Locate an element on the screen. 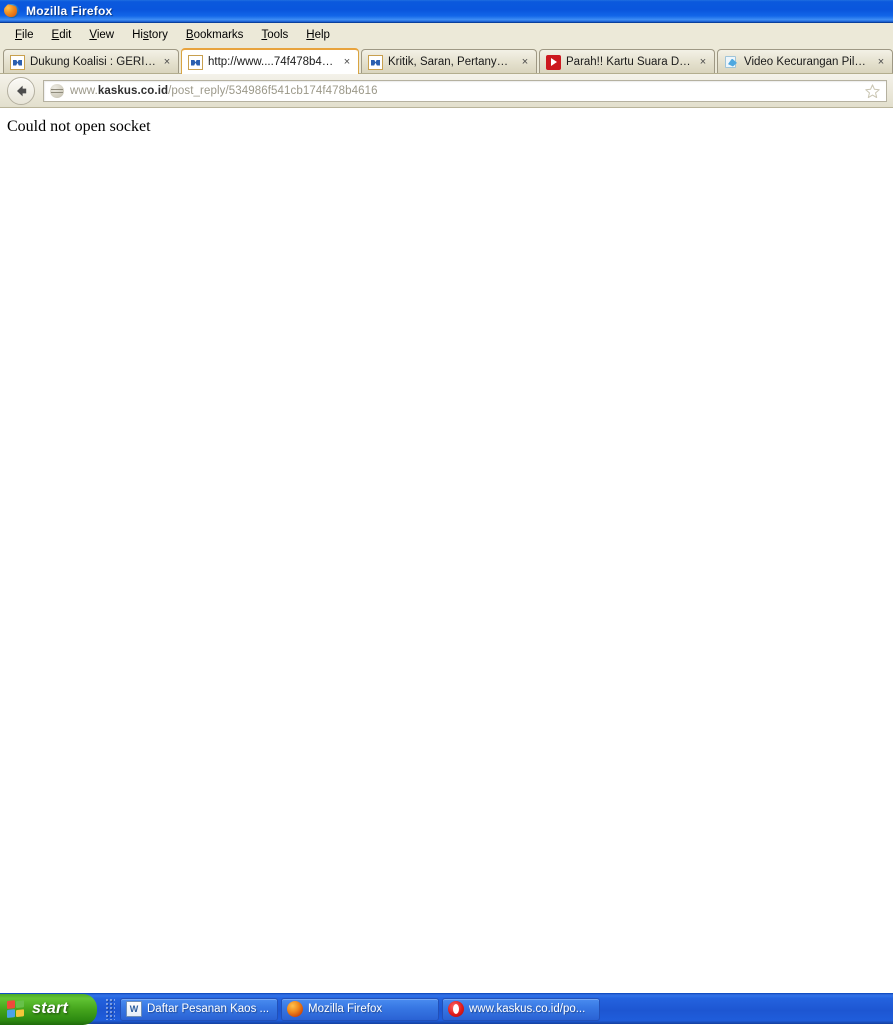  back-arrow-icon is located at coordinates (22, 90).